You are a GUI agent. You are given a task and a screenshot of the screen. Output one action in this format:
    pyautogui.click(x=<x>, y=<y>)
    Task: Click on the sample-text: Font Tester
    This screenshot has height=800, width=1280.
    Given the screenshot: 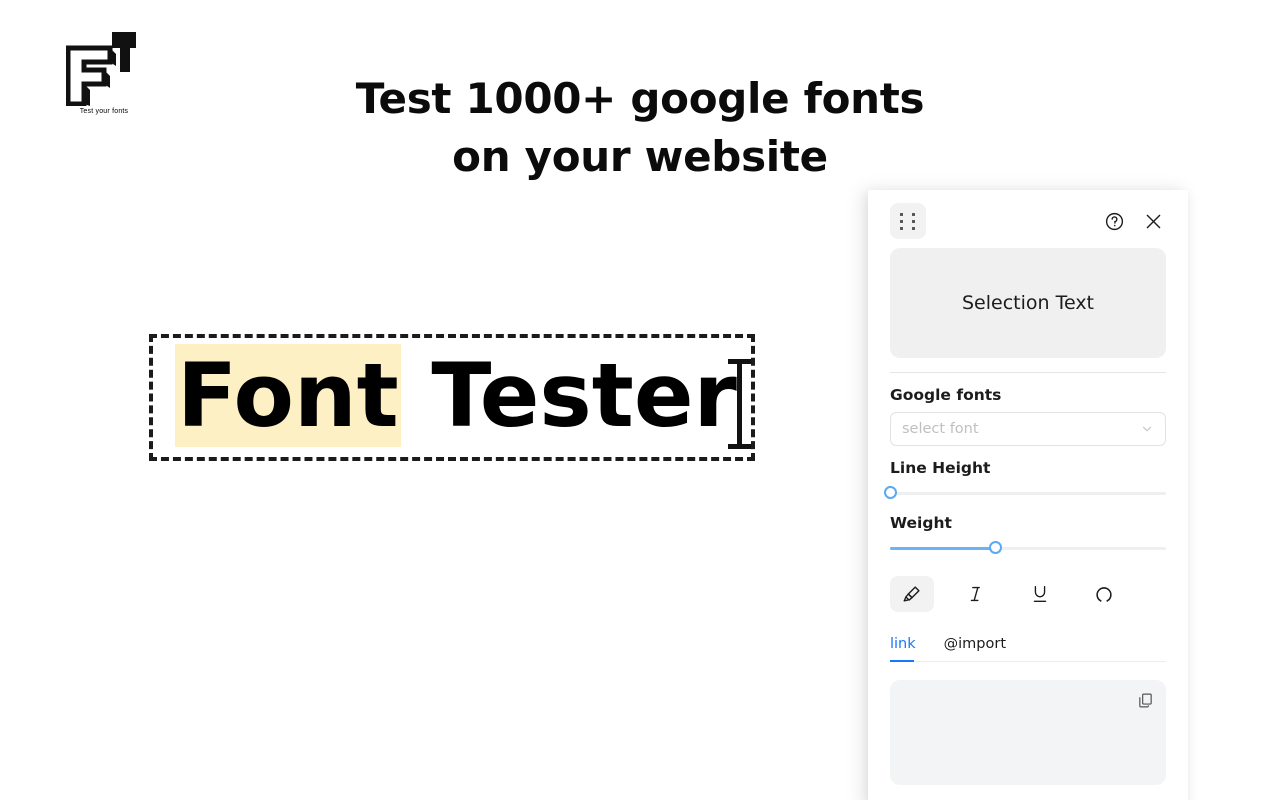 What is the action you would take?
    pyautogui.click(x=456, y=395)
    